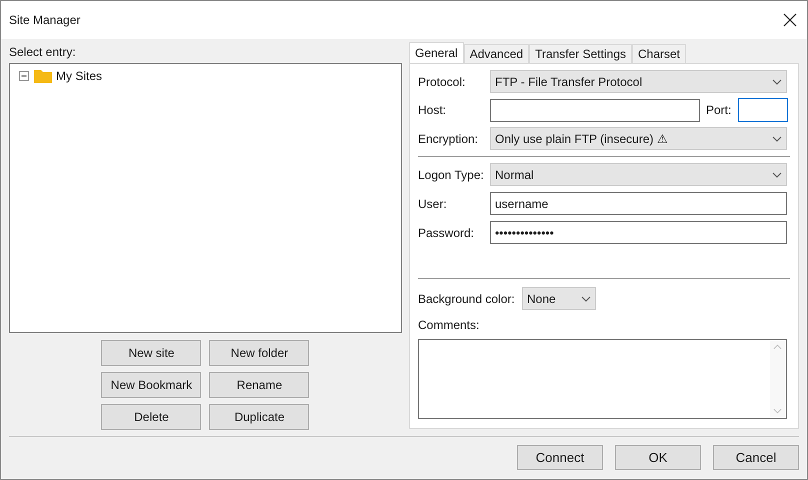 This screenshot has height=480, width=808. What do you see at coordinates (638, 81) in the screenshot?
I see `dropdown: FTP - File Transfer Protocol` at bounding box center [638, 81].